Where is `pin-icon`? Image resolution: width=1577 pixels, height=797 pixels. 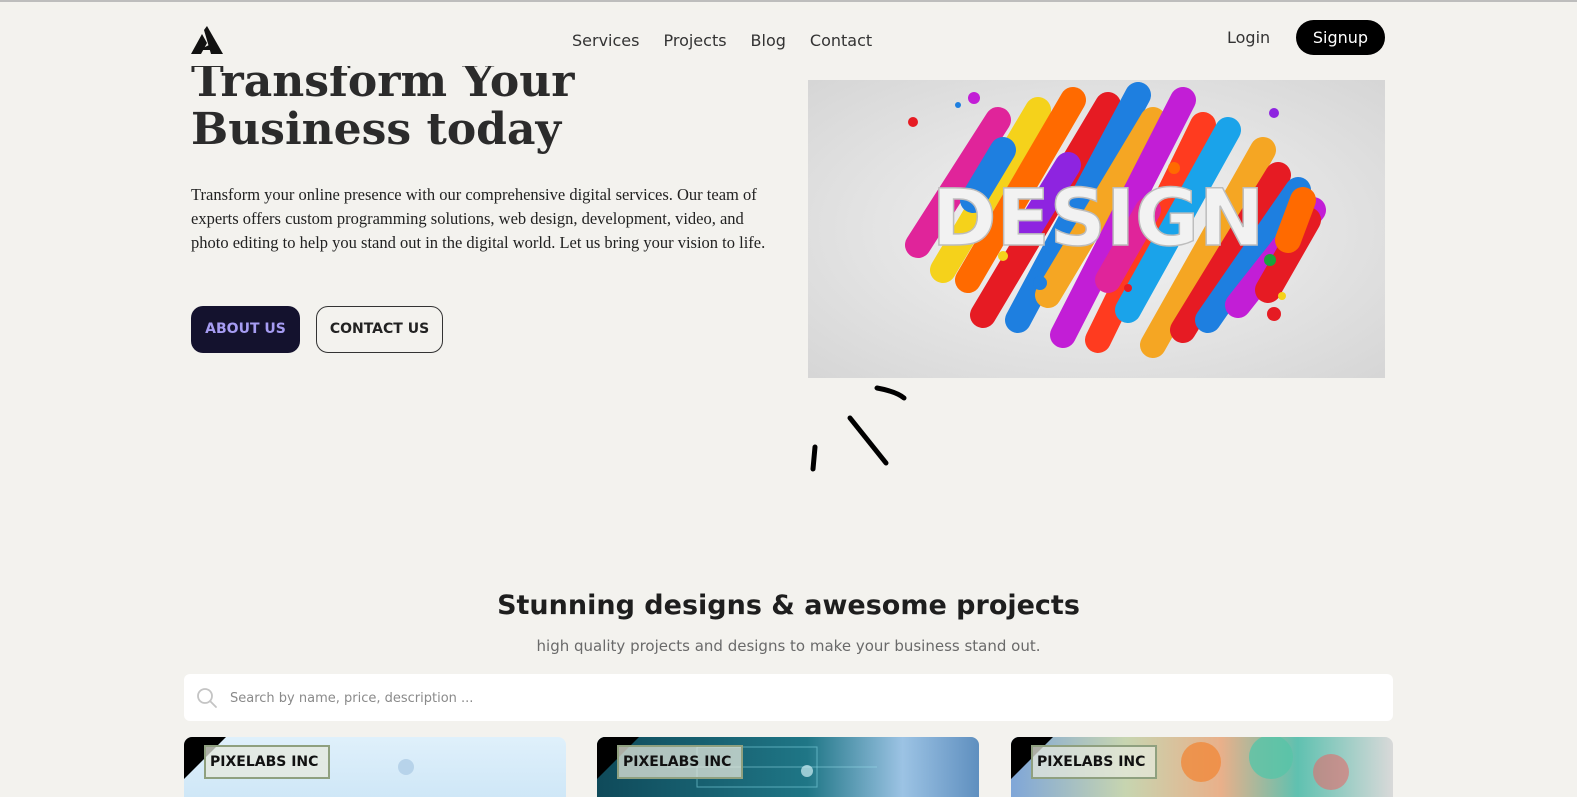 pin-icon is located at coordinates (406, 767).